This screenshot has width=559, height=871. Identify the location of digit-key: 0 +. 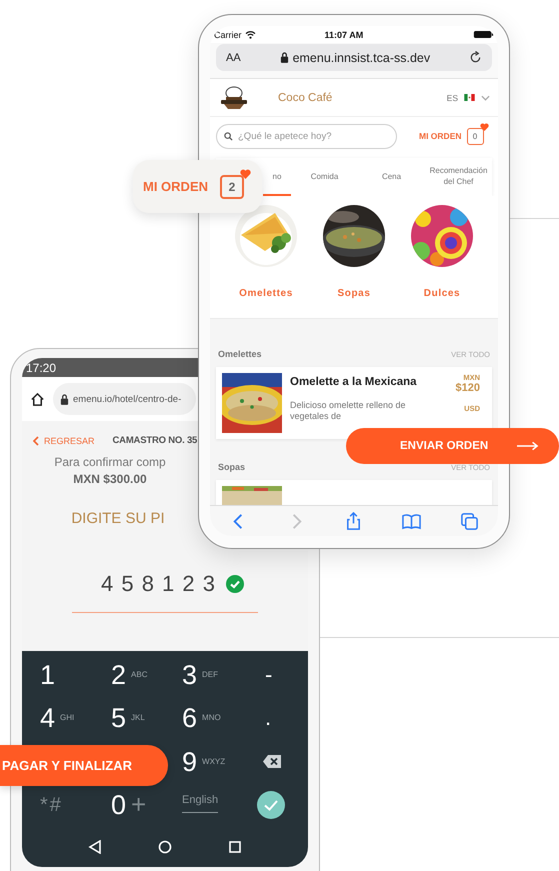
(128, 805).